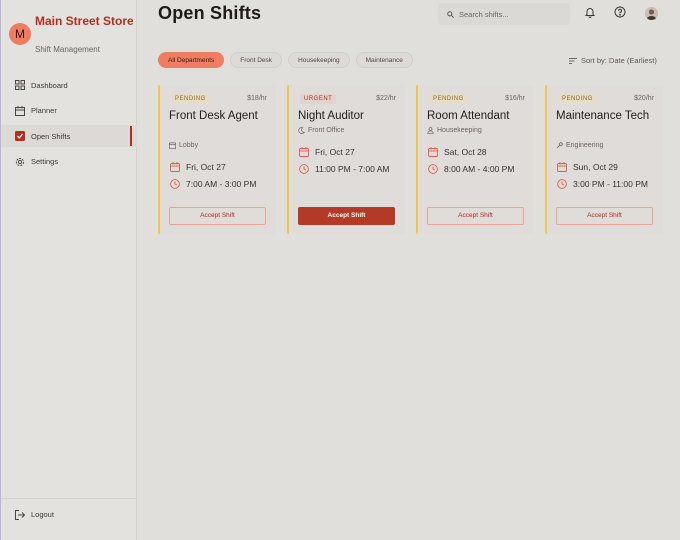 The height and width of the screenshot is (540, 680). I want to click on location-label: Housekeeping, so click(459, 130).